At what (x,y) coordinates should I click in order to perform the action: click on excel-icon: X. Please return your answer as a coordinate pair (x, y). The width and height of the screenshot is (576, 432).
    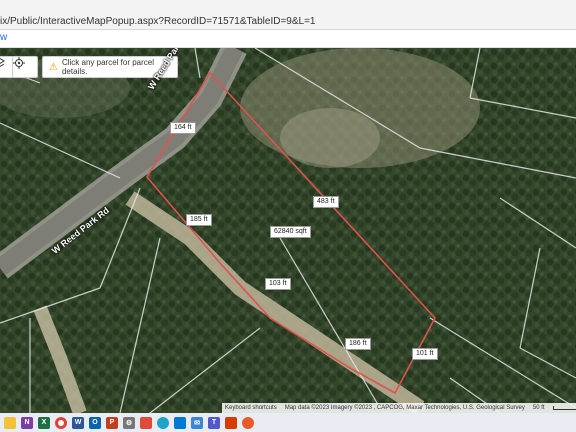
    Looking at the image, I should click on (44, 422).